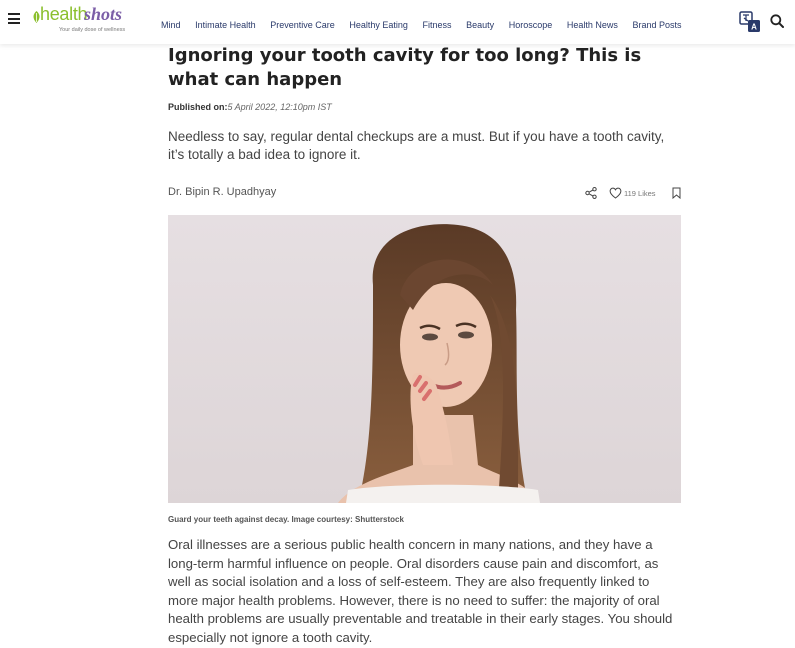 Image resolution: width=795 pixels, height=648 pixels. I want to click on published-line: Published on:5 April 2022, 12:10pm IST, so click(250, 107).